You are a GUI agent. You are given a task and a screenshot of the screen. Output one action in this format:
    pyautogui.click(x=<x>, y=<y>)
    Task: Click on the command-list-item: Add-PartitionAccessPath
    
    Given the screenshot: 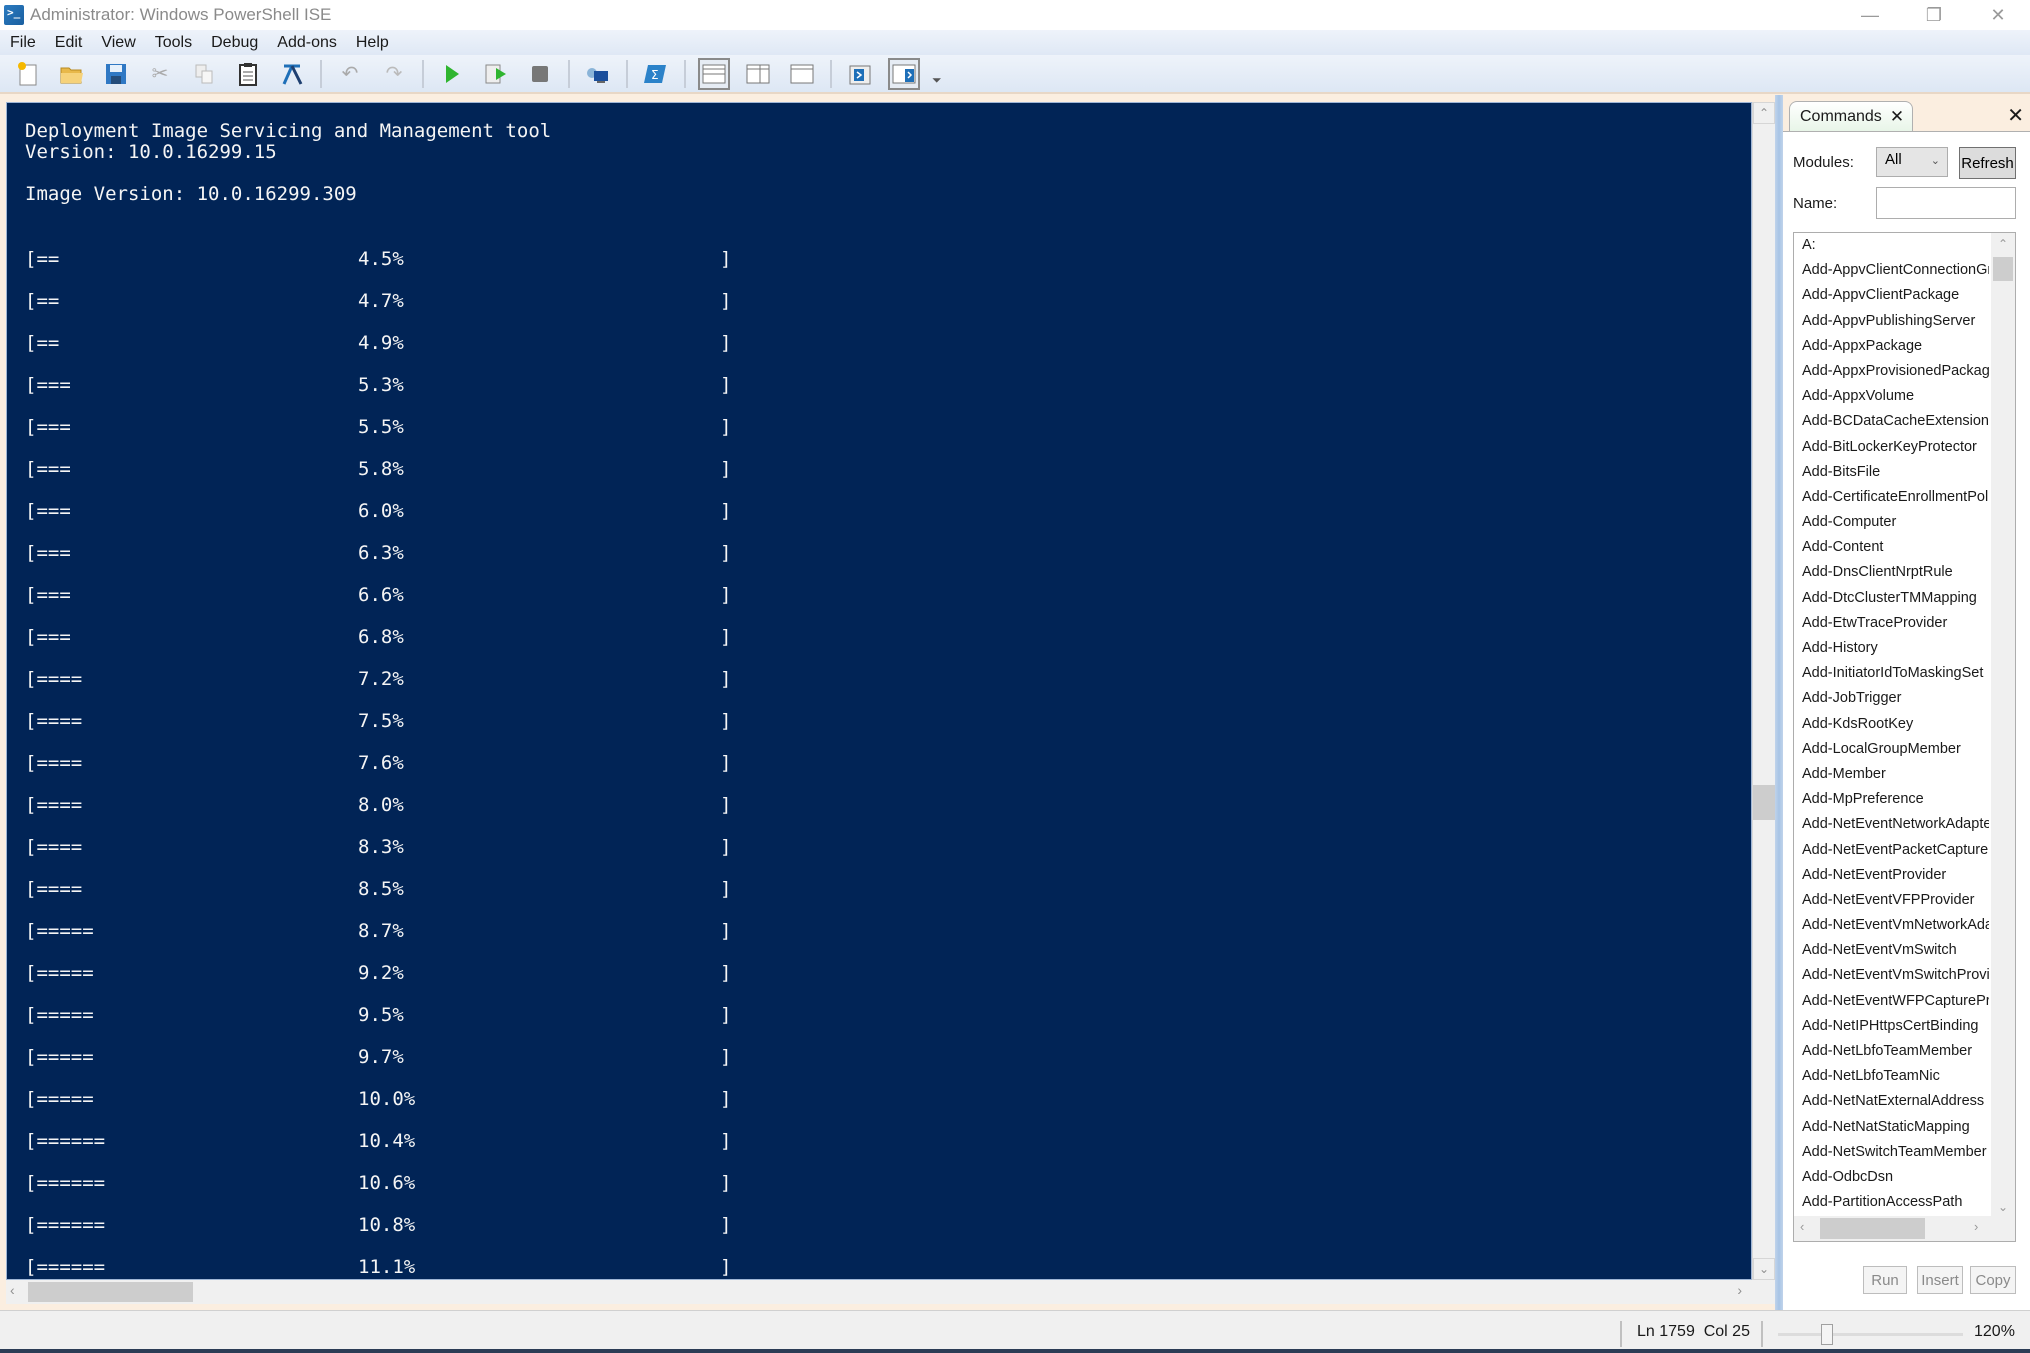 What is the action you would take?
    pyautogui.click(x=1891, y=1202)
    